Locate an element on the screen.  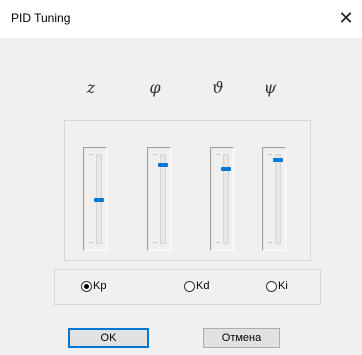
slider-phi is located at coordinates (159, 199).